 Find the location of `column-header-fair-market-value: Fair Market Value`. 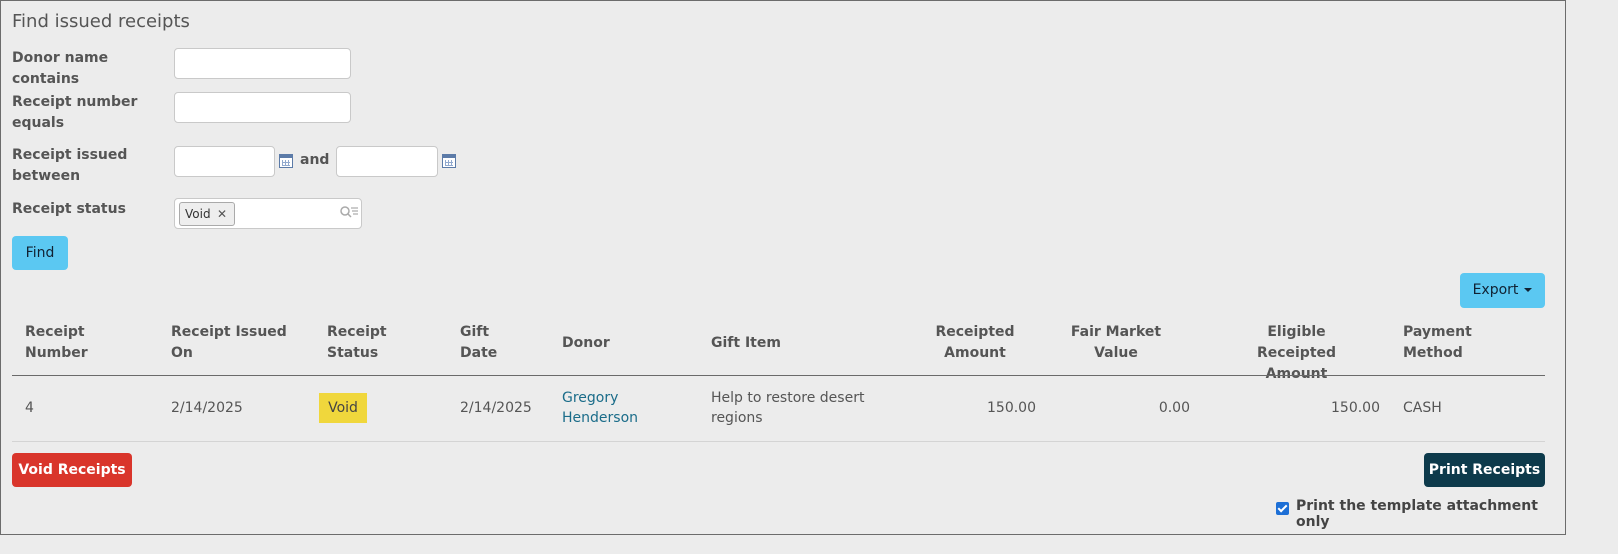

column-header-fair-market-value: Fair Market Value is located at coordinates (1116, 343).